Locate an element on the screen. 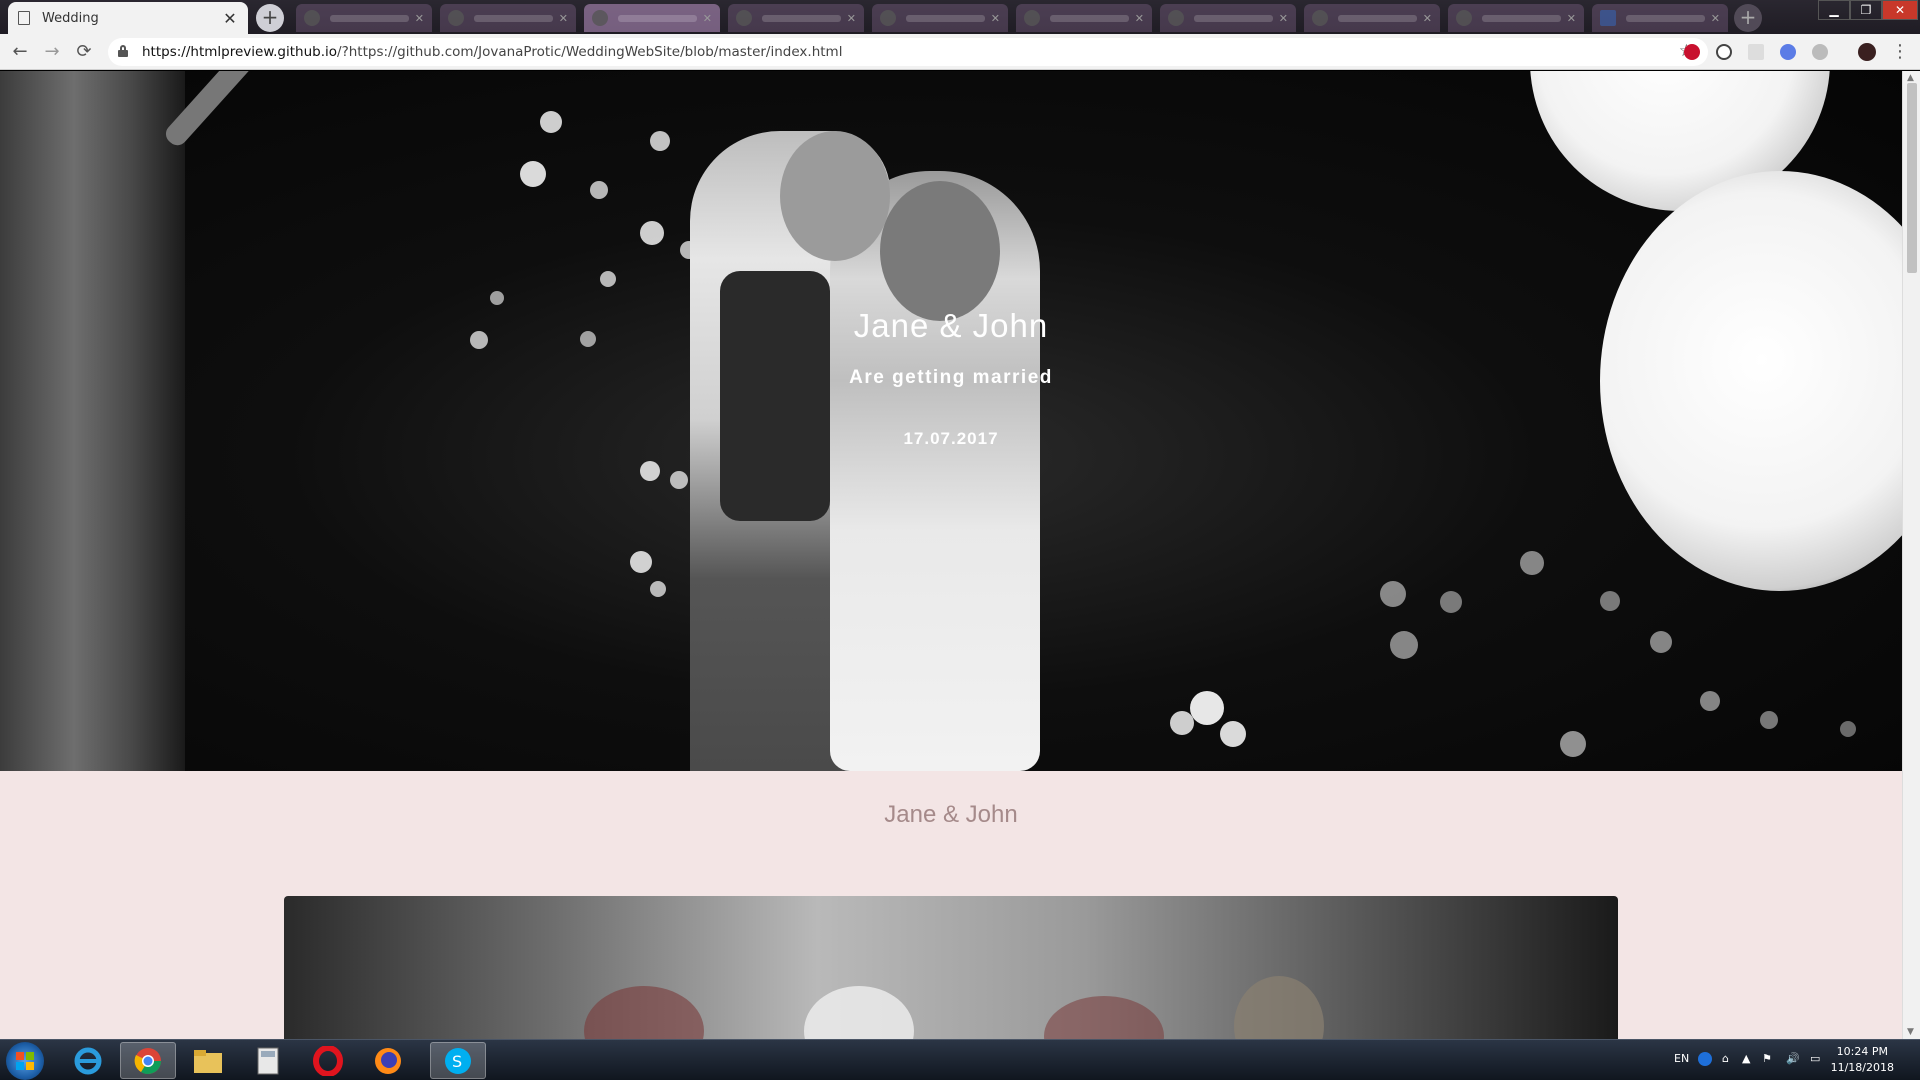 This screenshot has height=1080, width=1920. sync-extension-icon is located at coordinates (1724, 52).